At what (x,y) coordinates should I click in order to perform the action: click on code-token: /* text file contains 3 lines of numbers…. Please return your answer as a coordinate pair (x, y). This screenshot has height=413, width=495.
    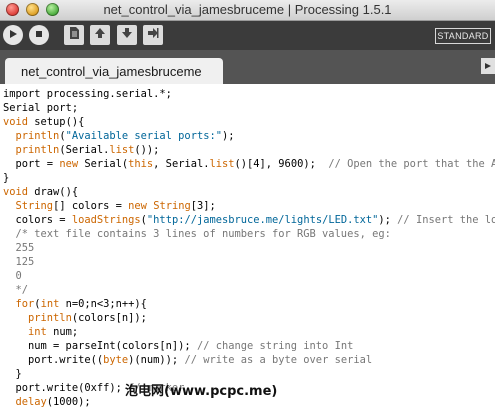
    Looking at the image, I should click on (197, 234).